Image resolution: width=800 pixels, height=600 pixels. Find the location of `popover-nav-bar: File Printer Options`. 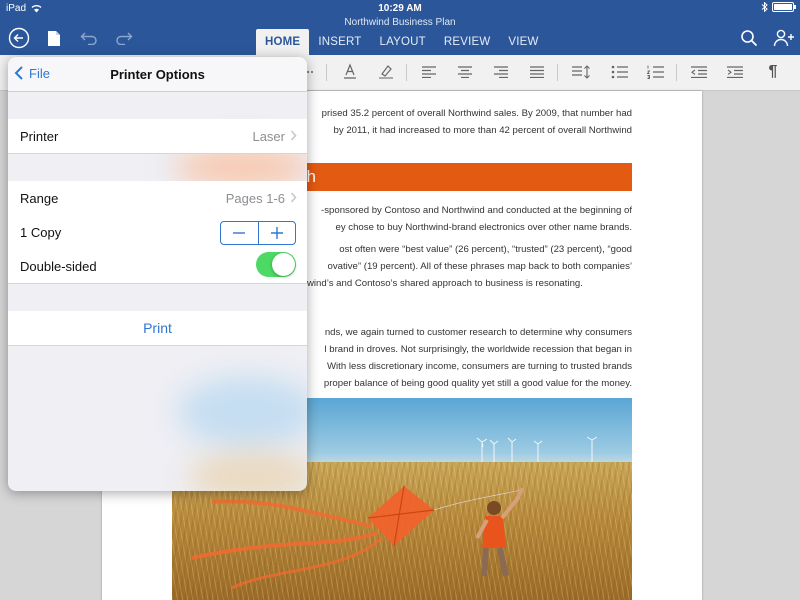

popover-nav-bar: File Printer Options is located at coordinates (157, 74).